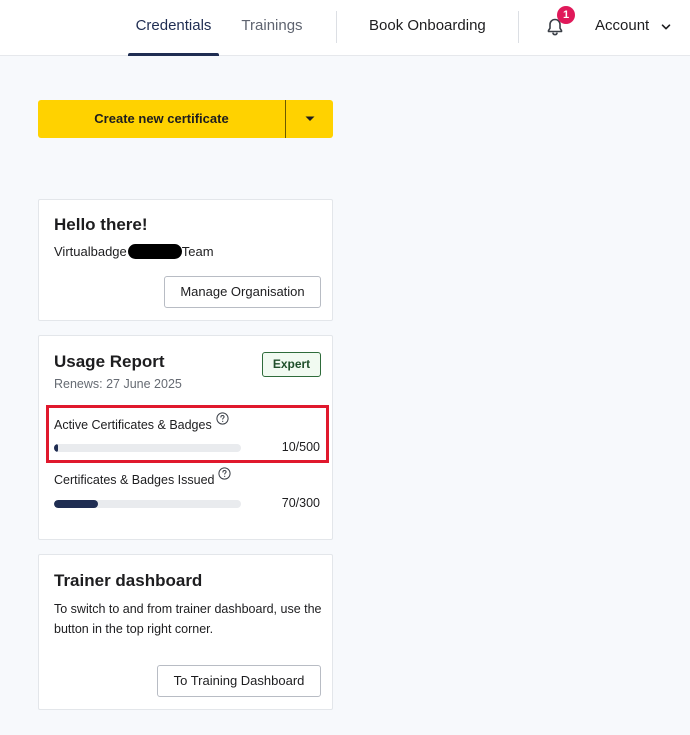 The height and width of the screenshot is (735, 690). What do you see at coordinates (134, 480) in the screenshot?
I see `certificates-issued-label: Certificates & Badges Issued` at bounding box center [134, 480].